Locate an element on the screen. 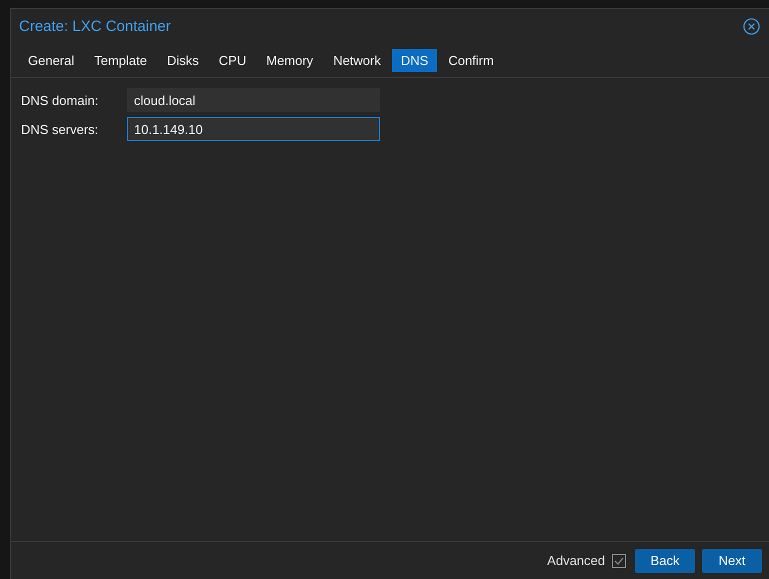  next-button: Next is located at coordinates (732, 560).